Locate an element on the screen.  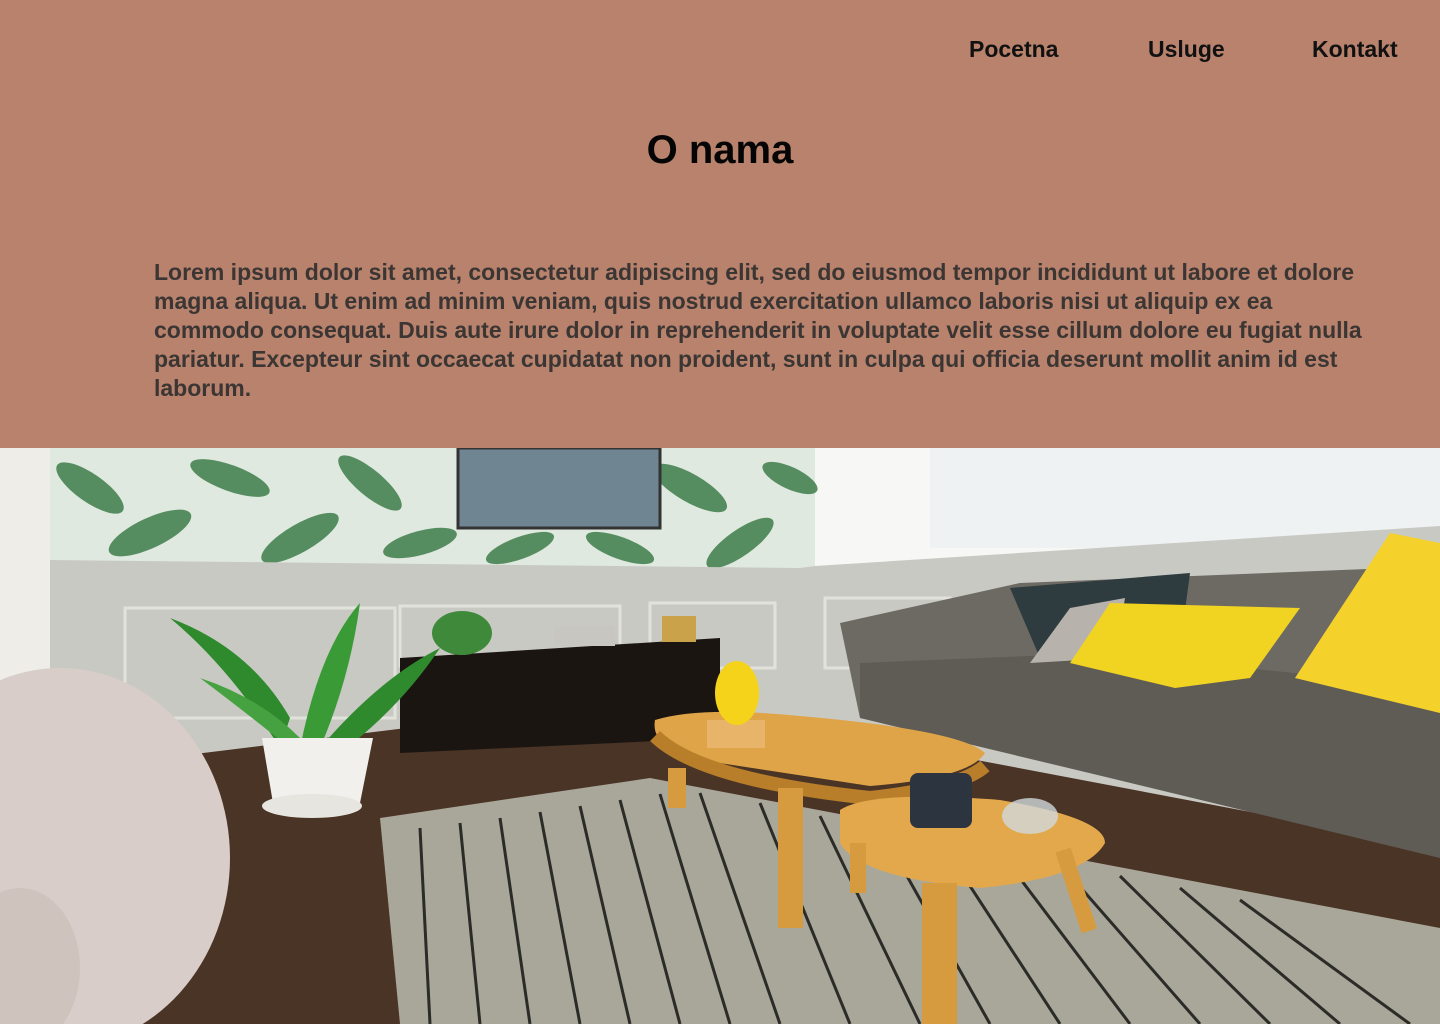
nav-link-usluge: Usluge is located at coordinates (1186, 49).